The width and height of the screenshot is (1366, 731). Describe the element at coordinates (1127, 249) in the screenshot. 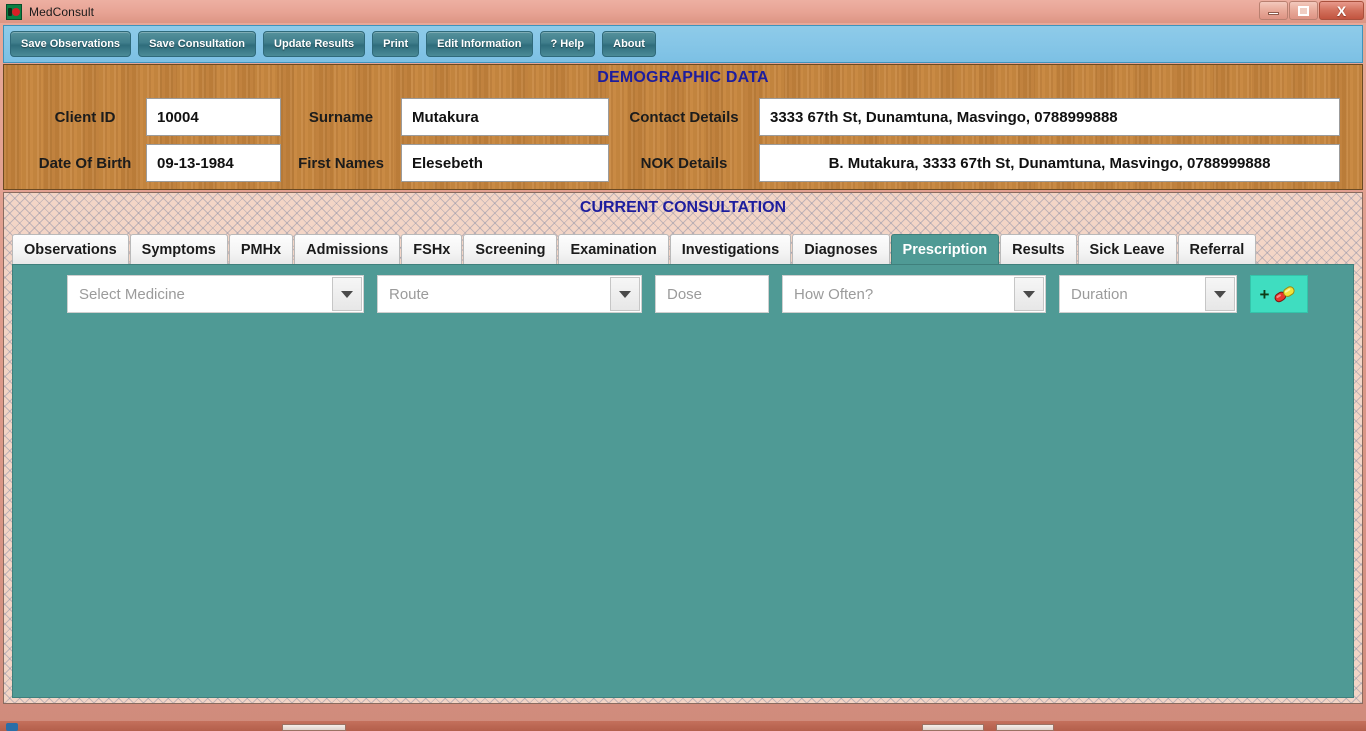

I see `tab-sick-leave: Sick Leave` at that location.